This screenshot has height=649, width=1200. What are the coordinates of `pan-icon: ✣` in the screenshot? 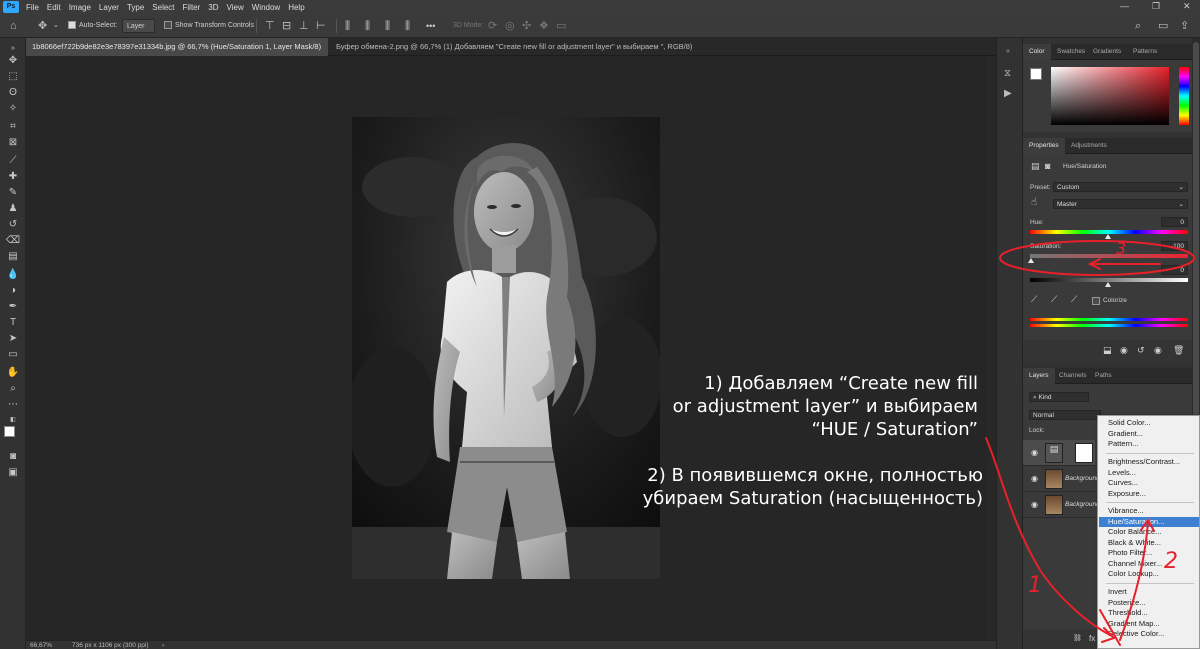 It's located at (526, 26).